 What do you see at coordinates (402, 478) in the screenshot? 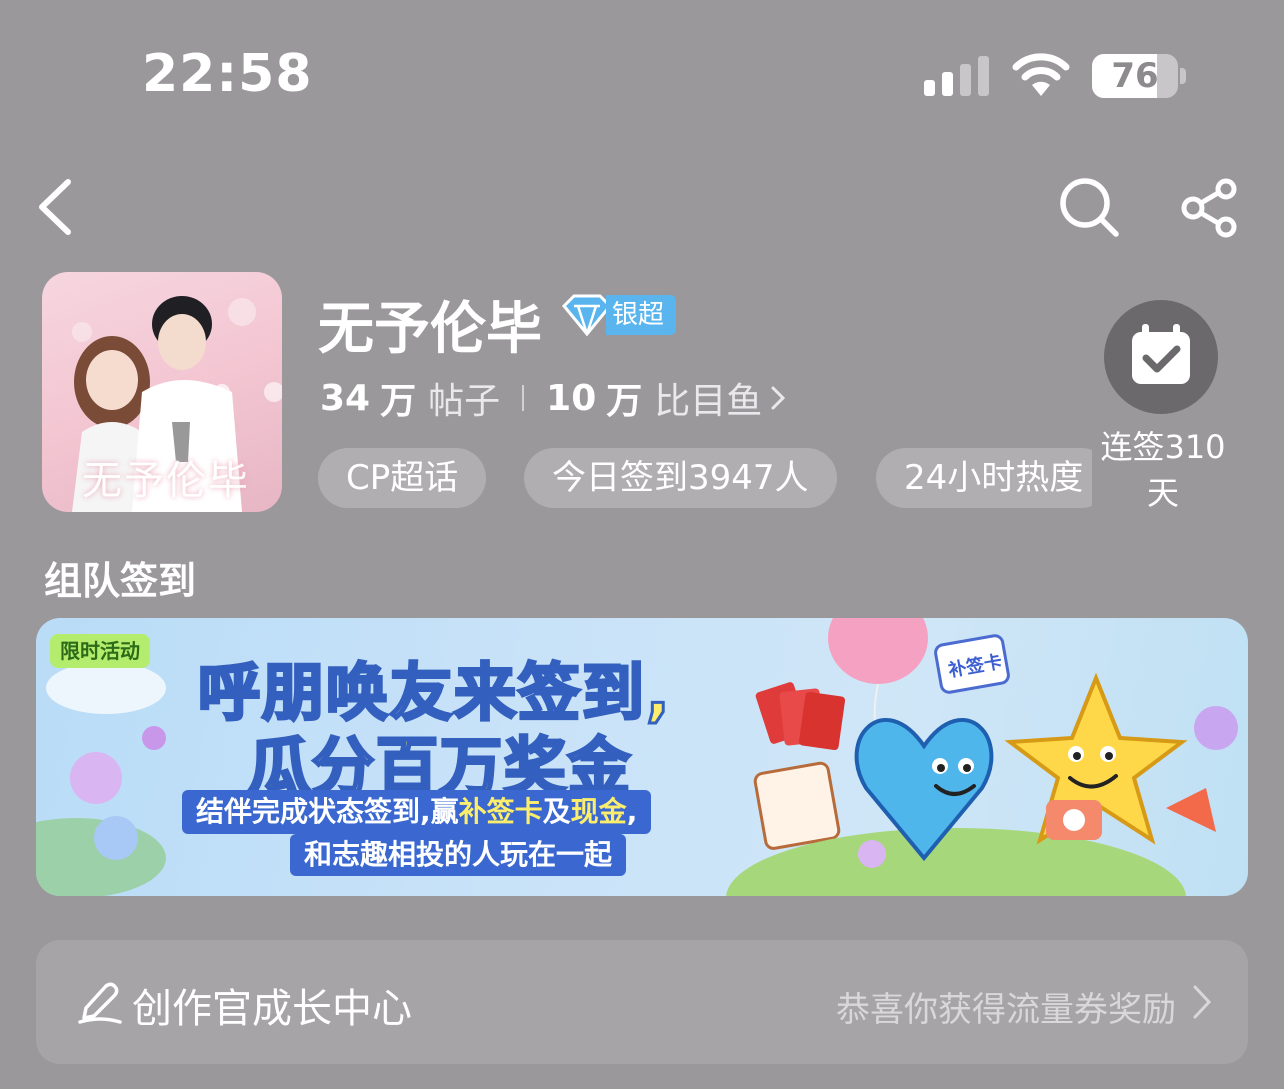
I see `tag-cp: CP超话` at bounding box center [402, 478].